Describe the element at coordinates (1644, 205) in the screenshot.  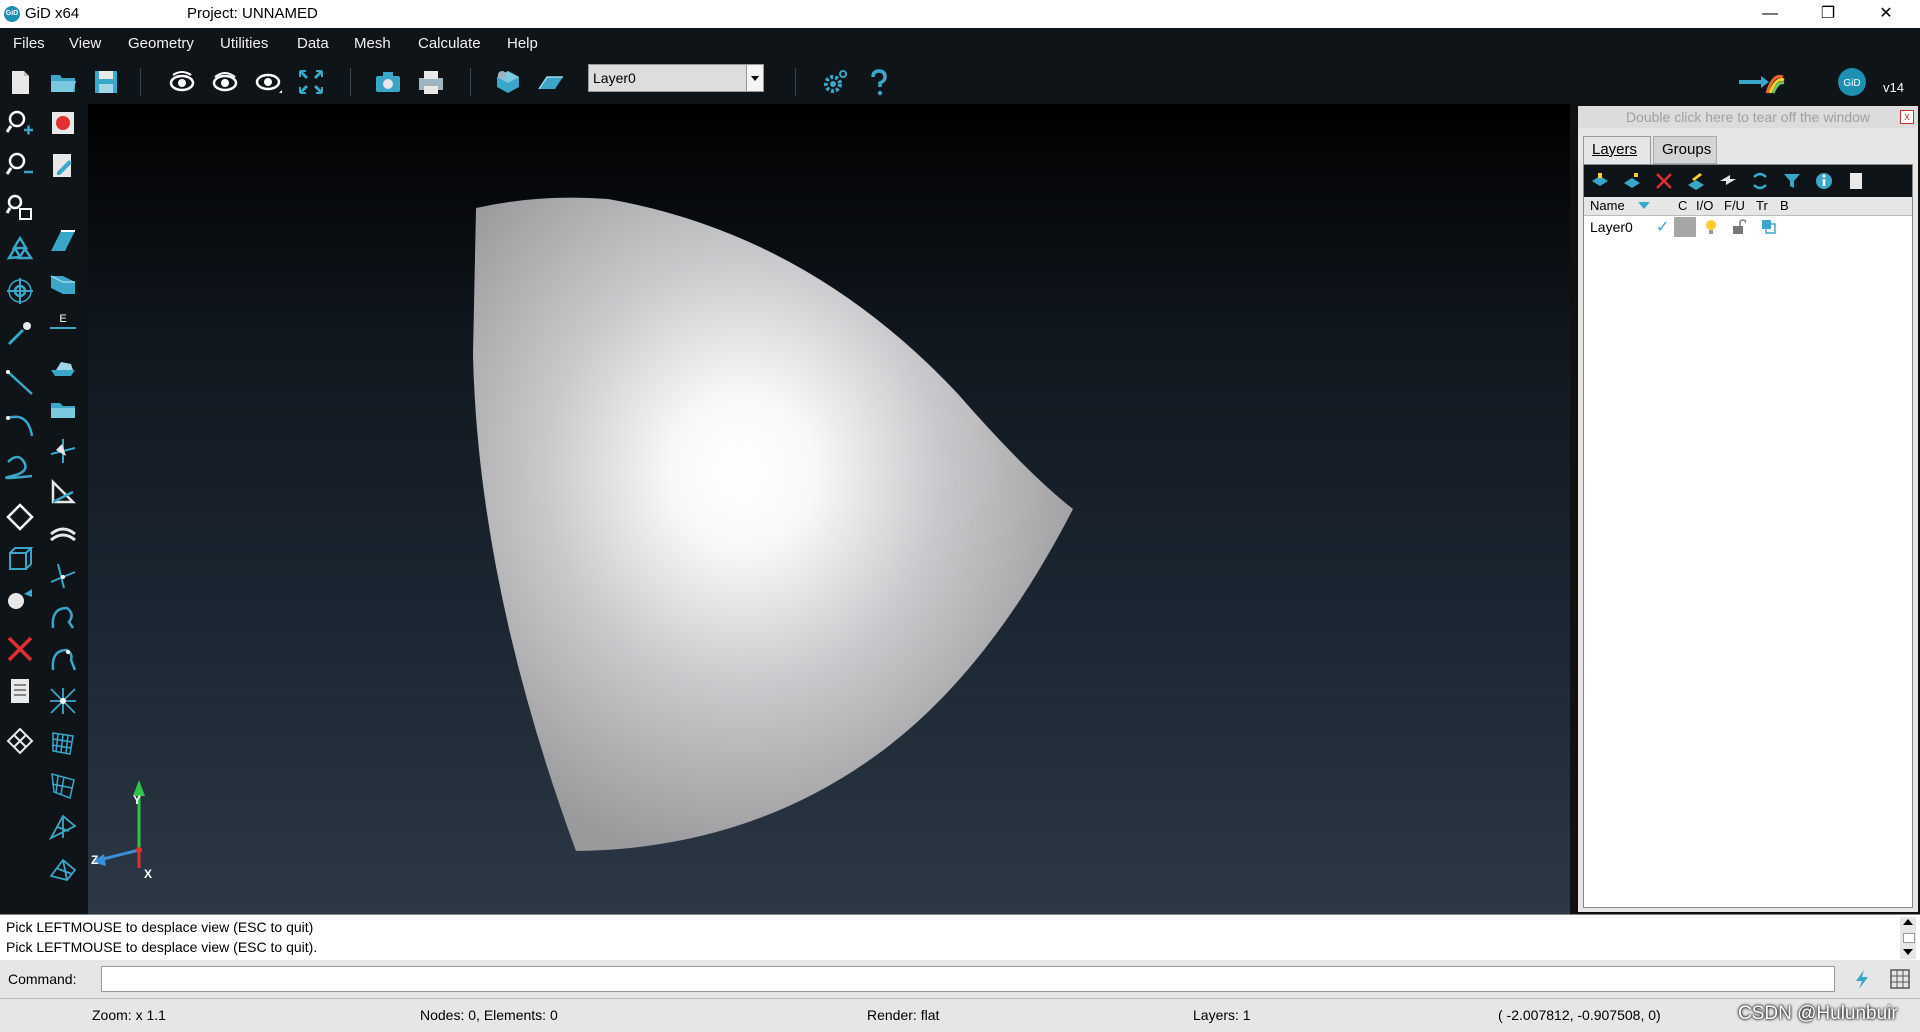
I see `sort-down-icon` at that location.